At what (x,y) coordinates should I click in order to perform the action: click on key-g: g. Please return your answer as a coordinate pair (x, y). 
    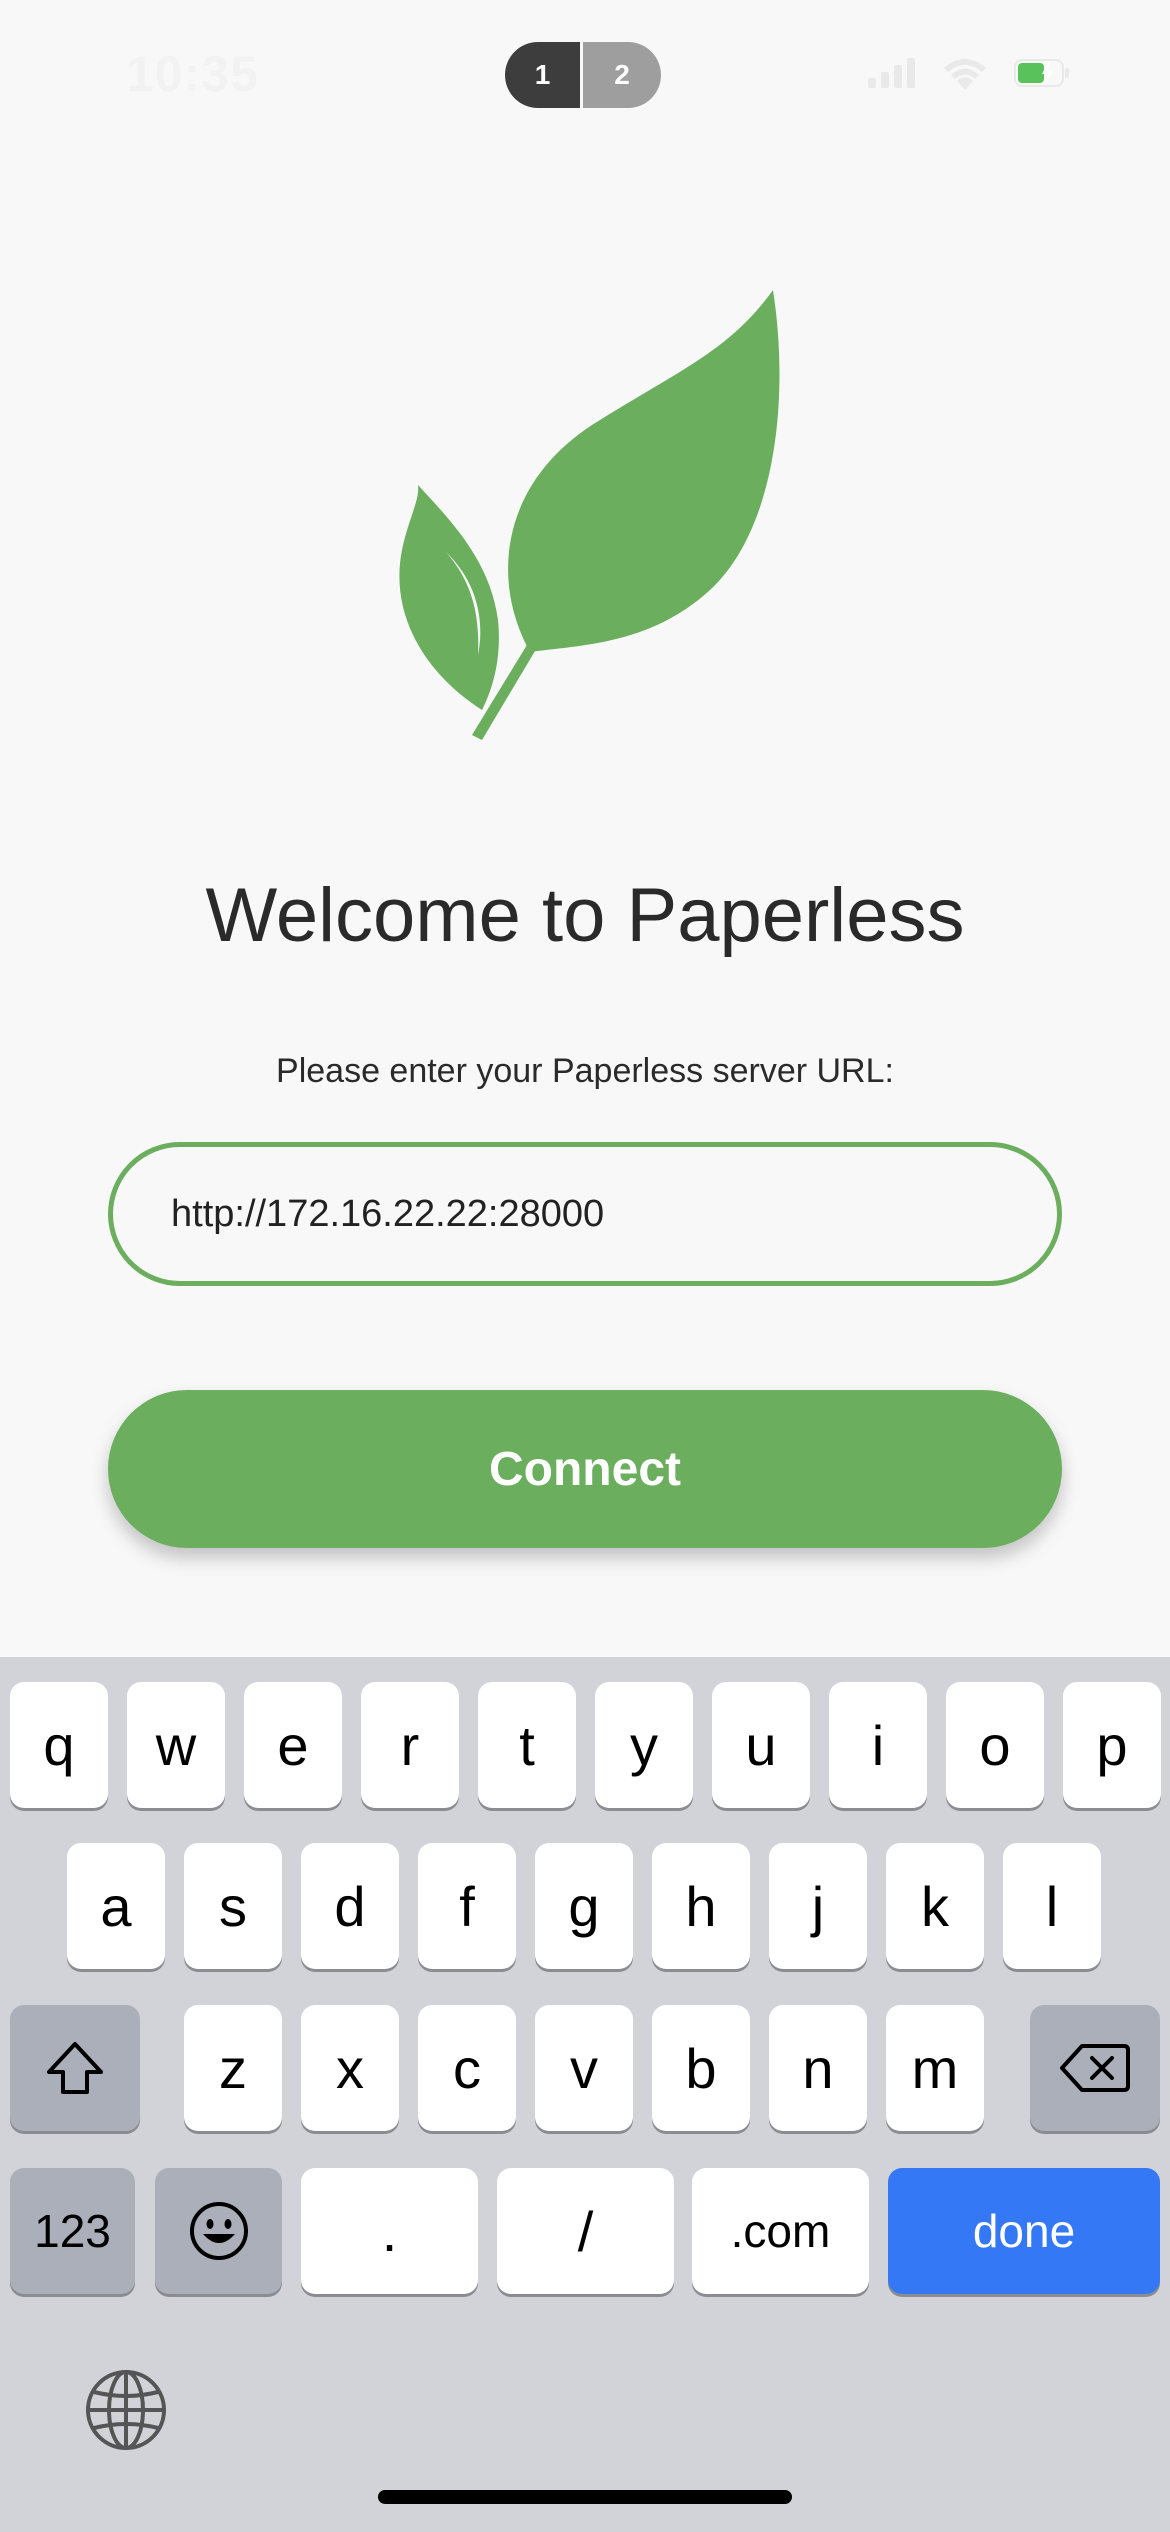
    Looking at the image, I should click on (584, 1906).